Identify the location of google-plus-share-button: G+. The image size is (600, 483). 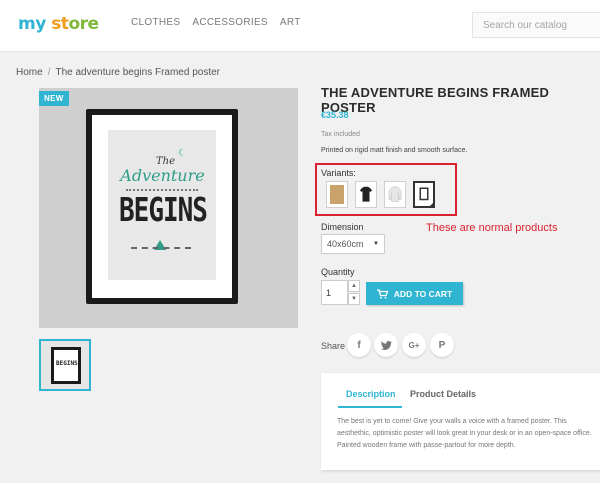
(414, 345).